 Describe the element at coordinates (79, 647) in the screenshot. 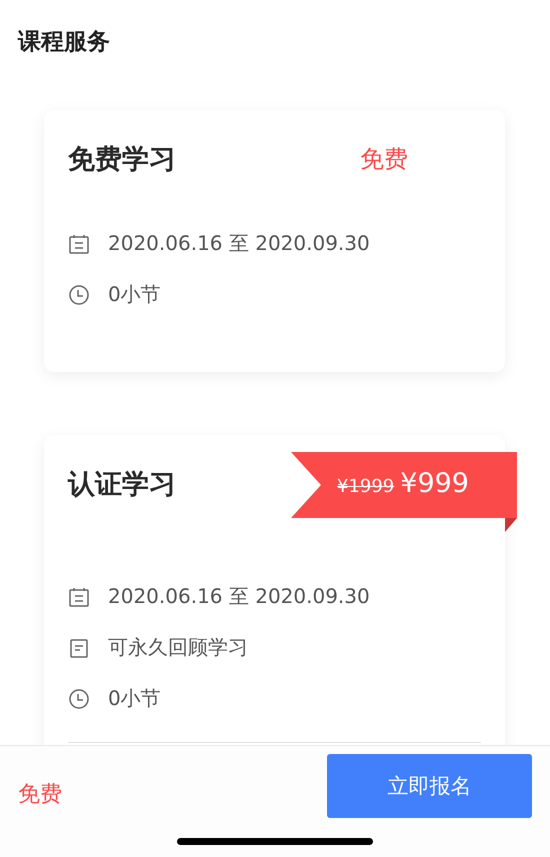

I see `document-icon` at that location.